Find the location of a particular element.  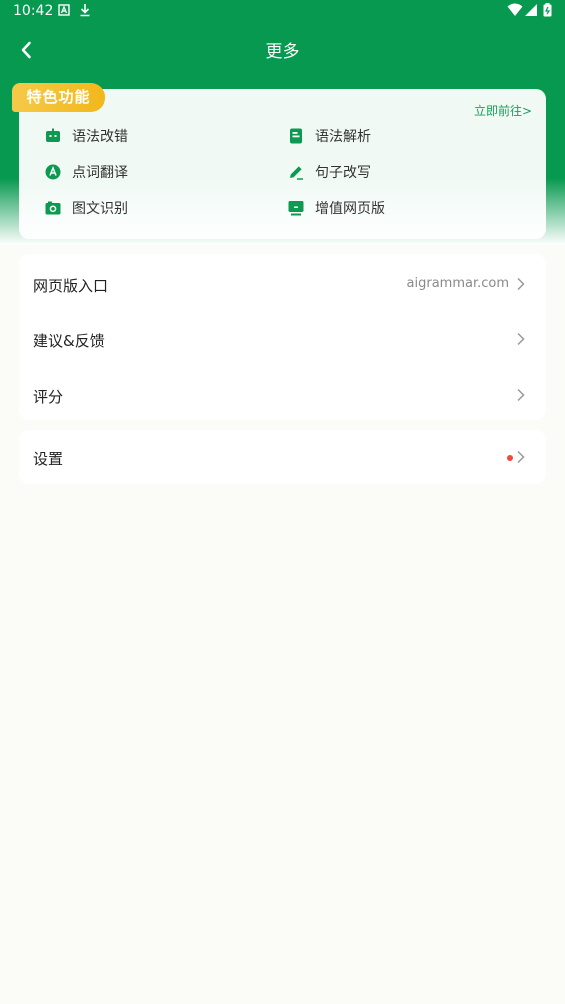

menu-item-settings: 设置 is located at coordinates (282, 457).